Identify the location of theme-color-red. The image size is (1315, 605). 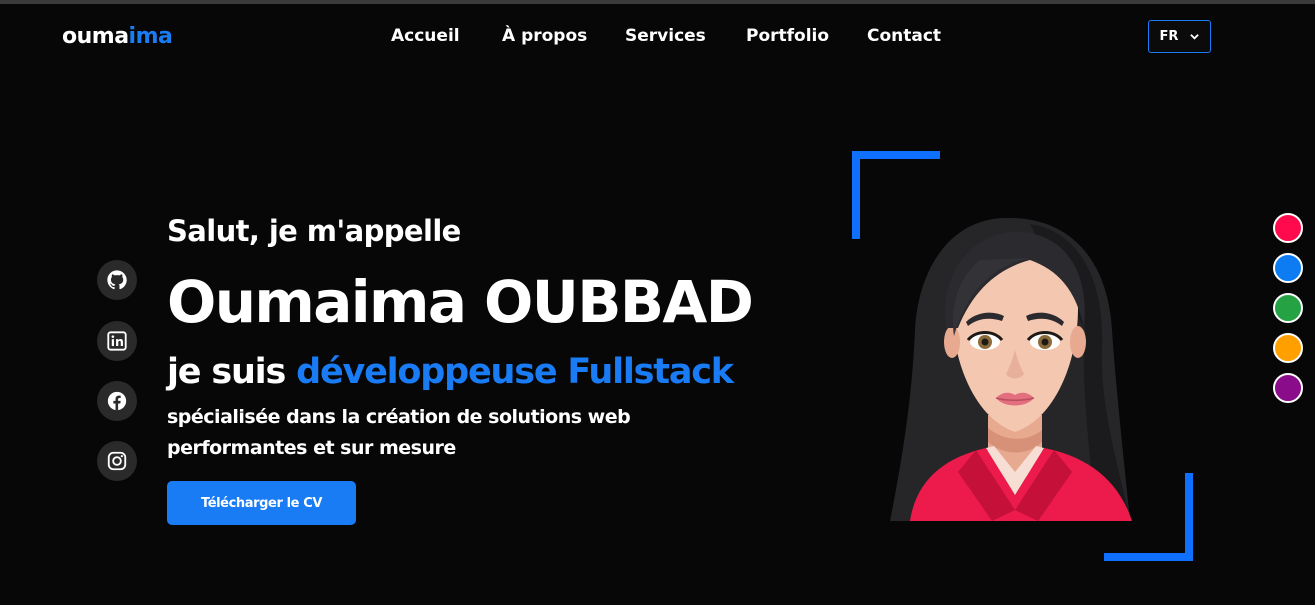
(1288, 228).